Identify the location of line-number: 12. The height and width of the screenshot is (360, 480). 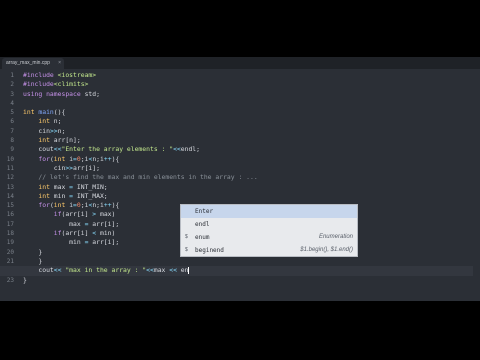
(10, 178).